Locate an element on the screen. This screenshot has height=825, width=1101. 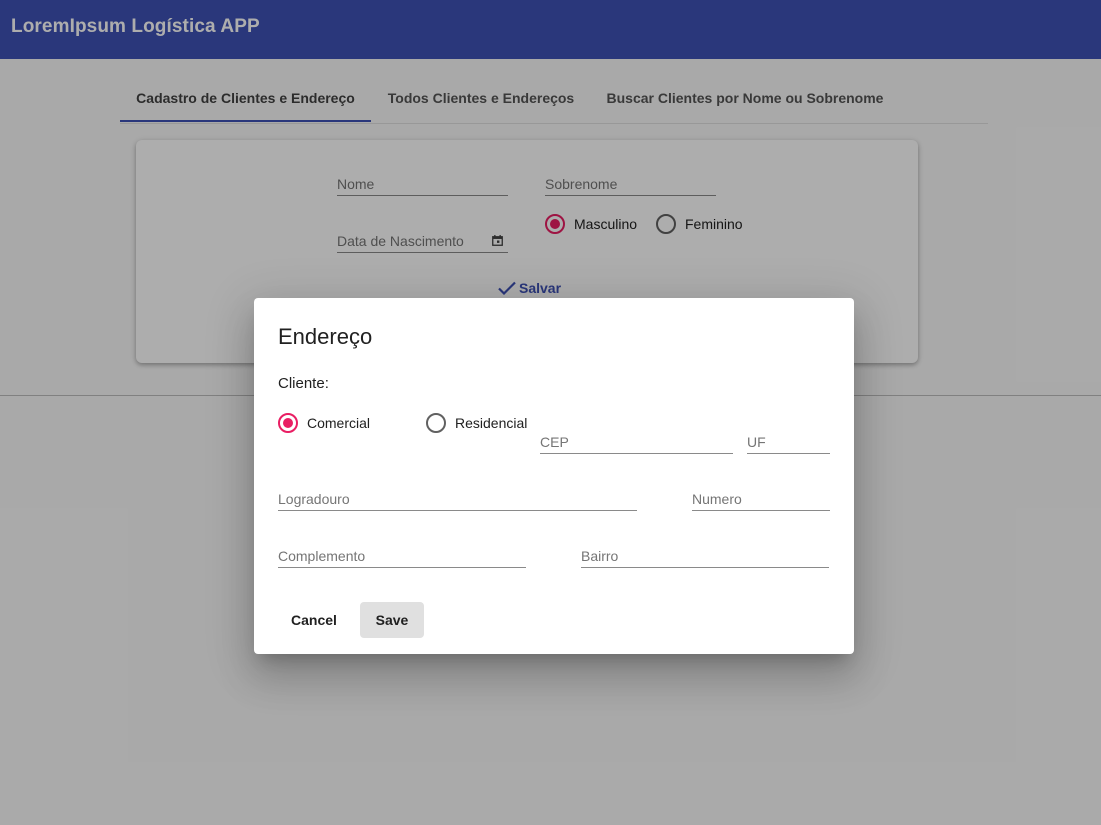
cep-input is located at coordinates (636, 441).